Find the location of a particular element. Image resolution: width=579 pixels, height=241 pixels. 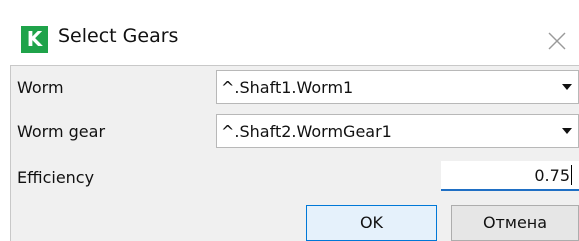

worm-gear-label: Worm gear is located at coordinates (61, 131).